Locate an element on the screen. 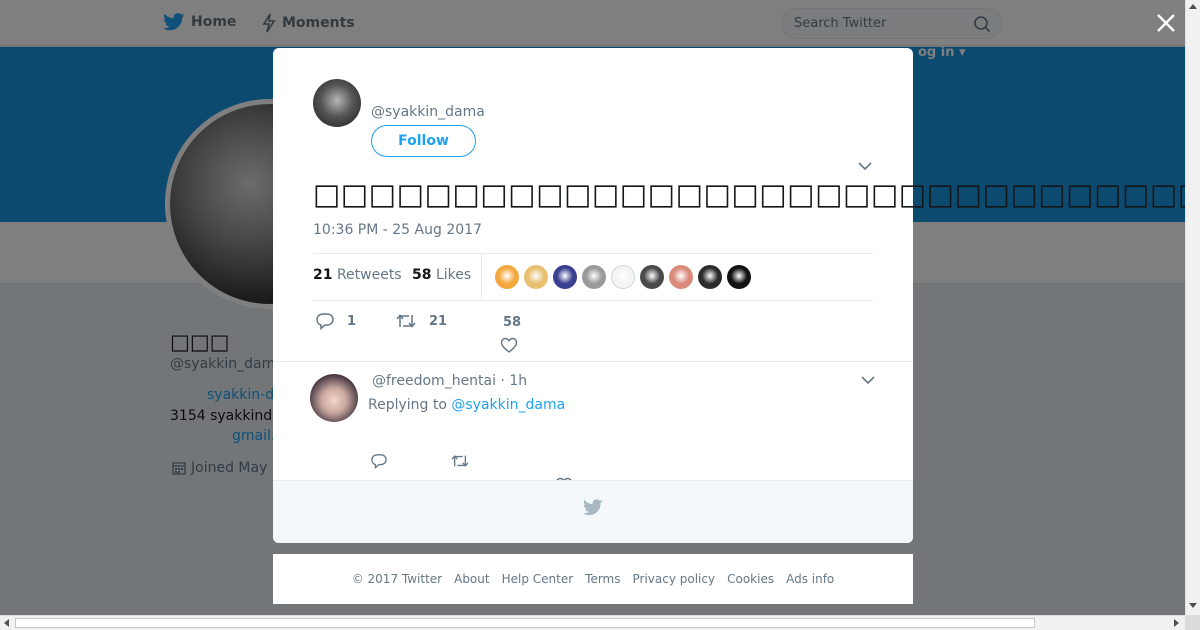  tweet-author-avatar is located at coordinates (337, 103).